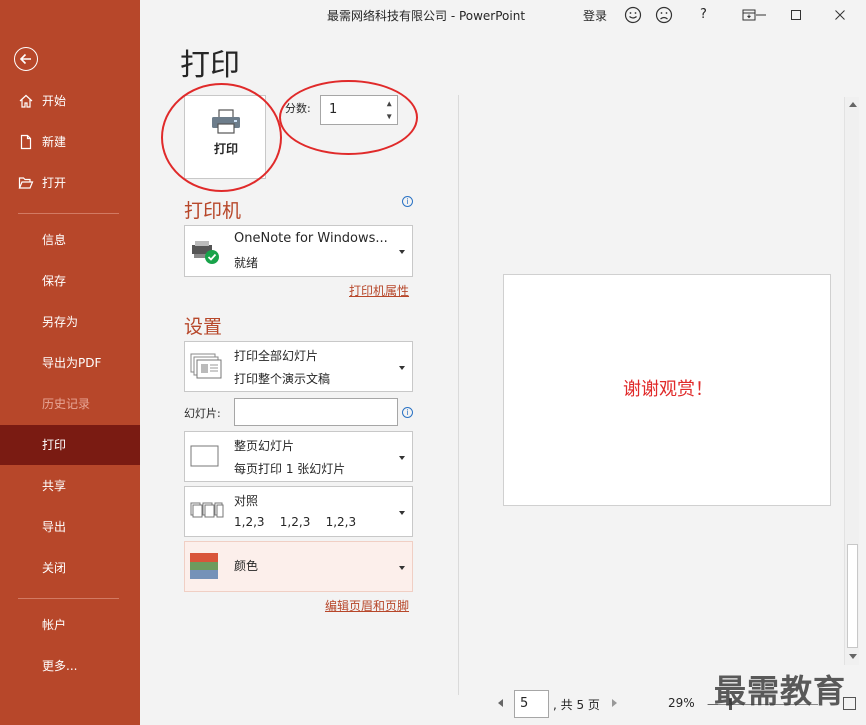 This screenshot has width=866, height=725. What do you see at coordinates (282, 379) in the screenshot?
I see `print-range-line2: 打印整个演示文稿` at bounding box center [282, 379].